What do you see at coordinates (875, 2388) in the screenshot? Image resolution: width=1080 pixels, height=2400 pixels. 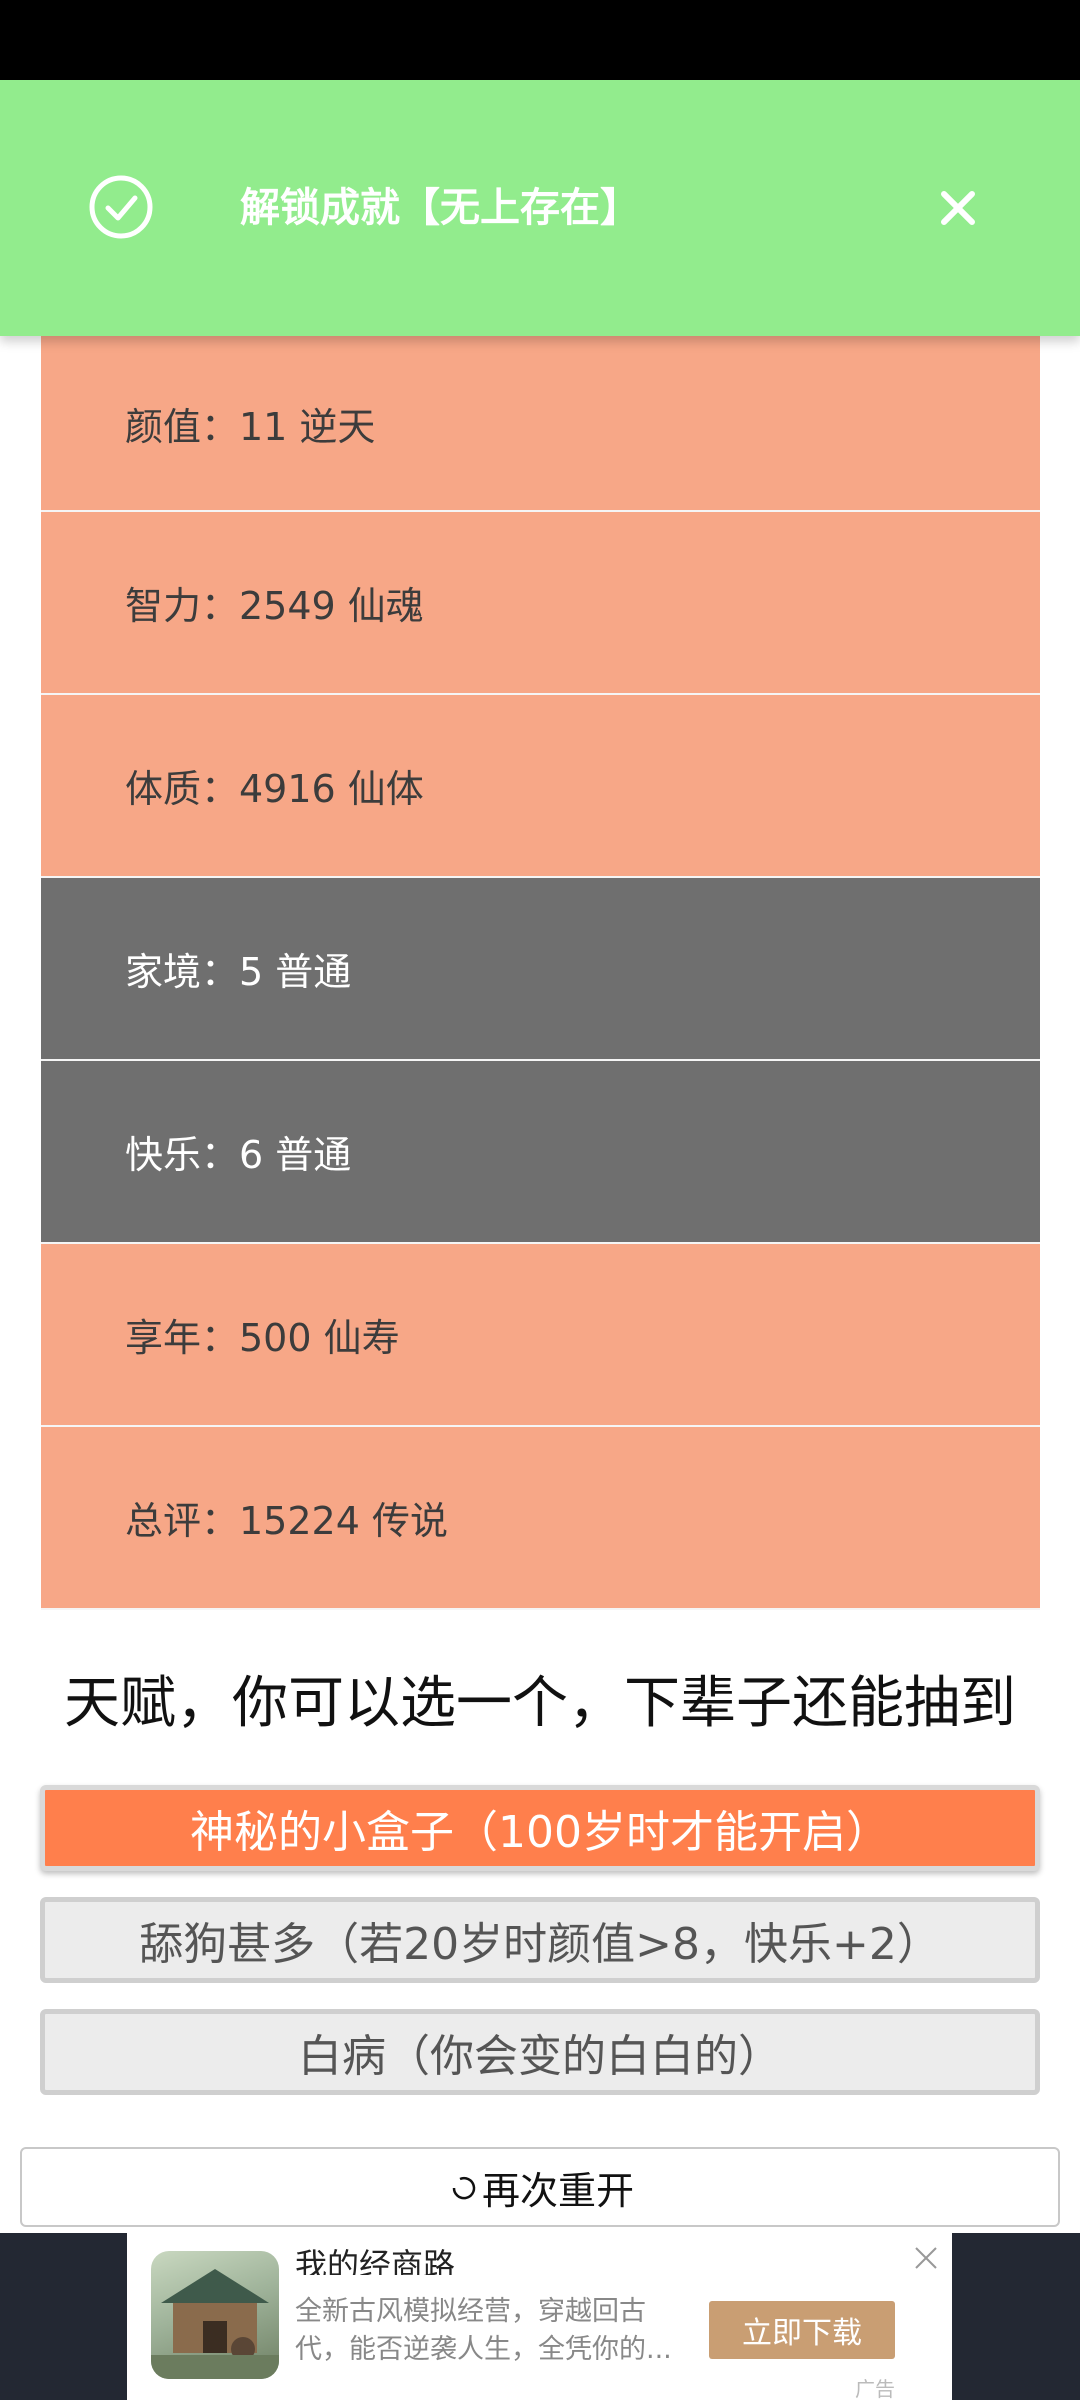 I see `ad-tag: 广告` at bounding box center [875, 2388].